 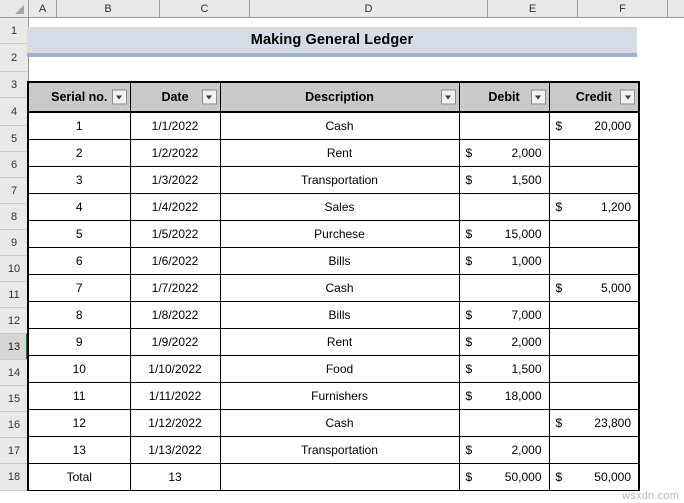 I want to click on filter-dropdown-icon-debit, so click(x=538, y=97).